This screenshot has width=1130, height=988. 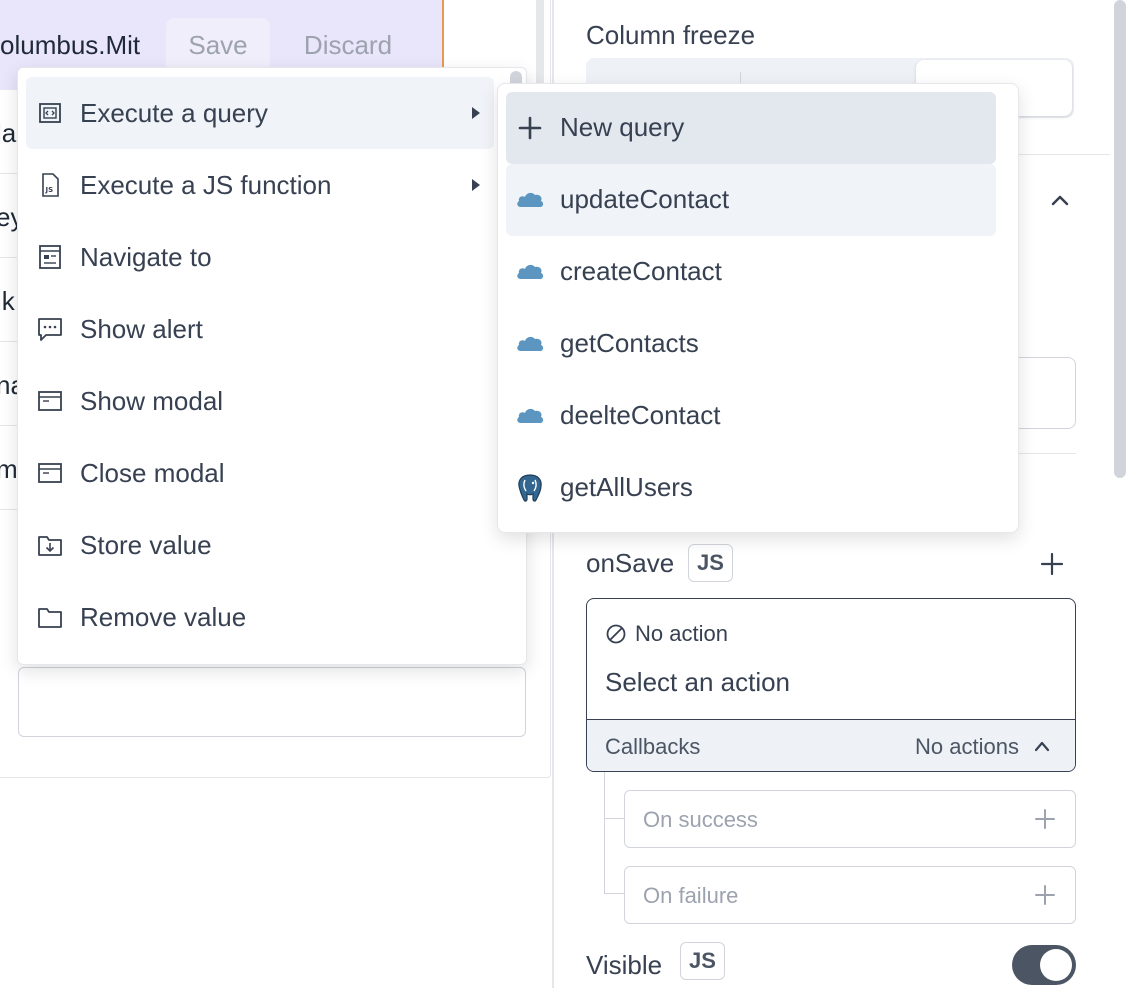 I want to click on property-pane-scrollbar, so click(x=1120, y=239).